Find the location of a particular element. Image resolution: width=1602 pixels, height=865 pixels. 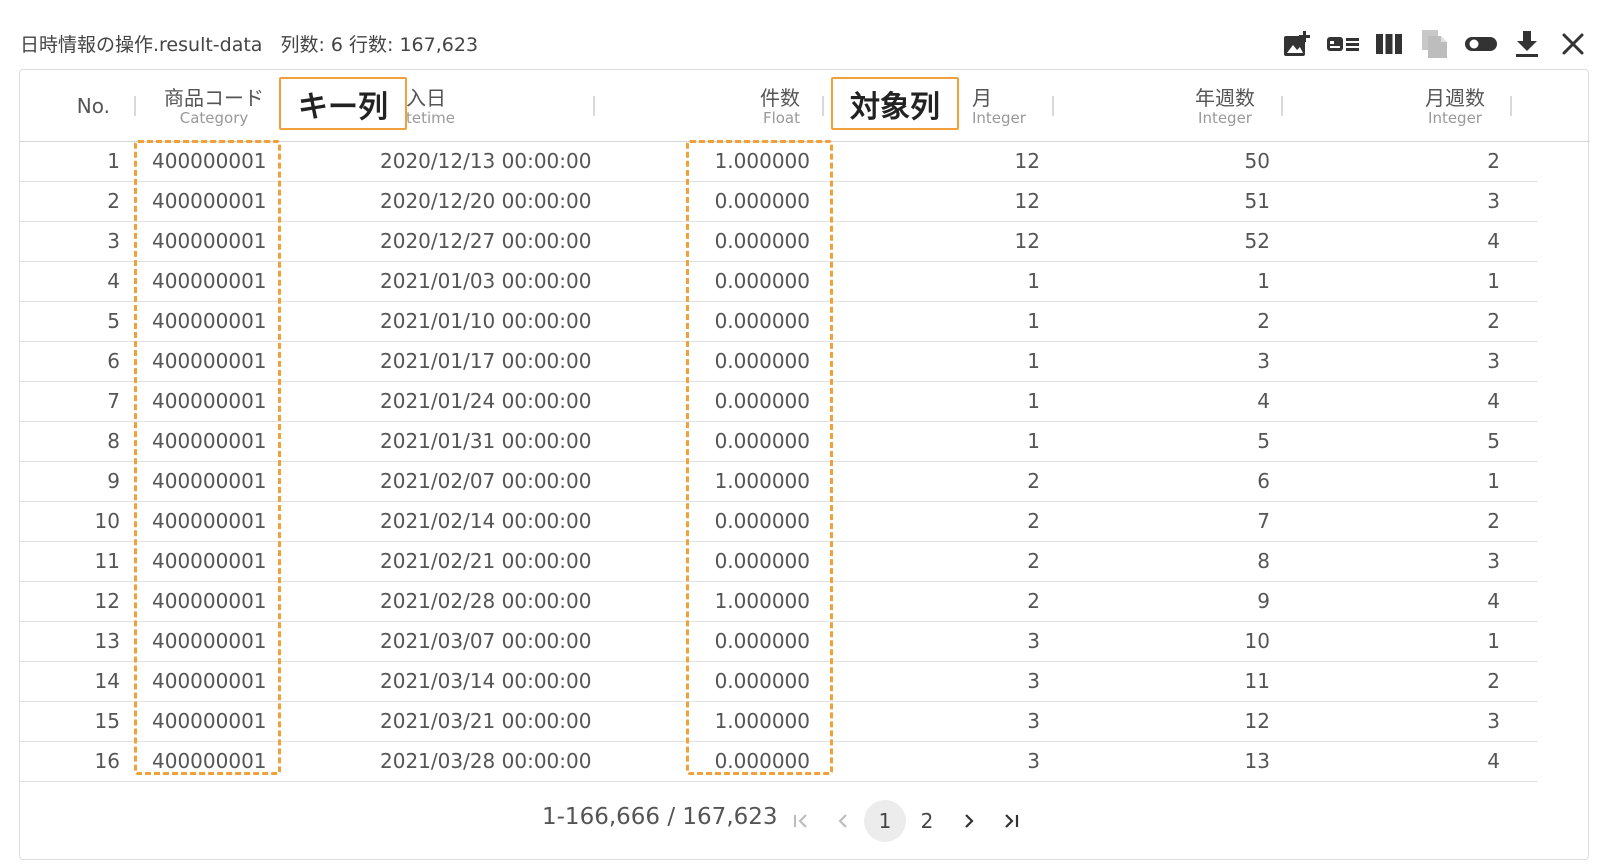

cell-no: 1 is located at coordinates (113, 161).